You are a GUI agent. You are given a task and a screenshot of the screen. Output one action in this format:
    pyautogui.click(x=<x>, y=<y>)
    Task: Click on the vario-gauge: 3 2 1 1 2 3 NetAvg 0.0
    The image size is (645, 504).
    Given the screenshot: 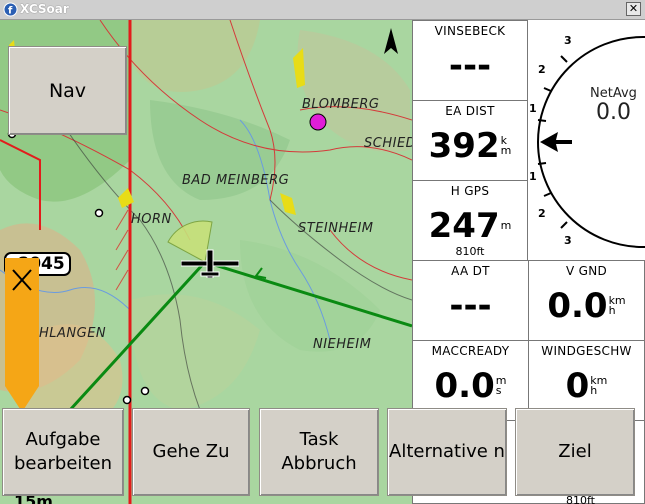 What is the action you would take?
    pyautogui.click(x=586, y=140)
    